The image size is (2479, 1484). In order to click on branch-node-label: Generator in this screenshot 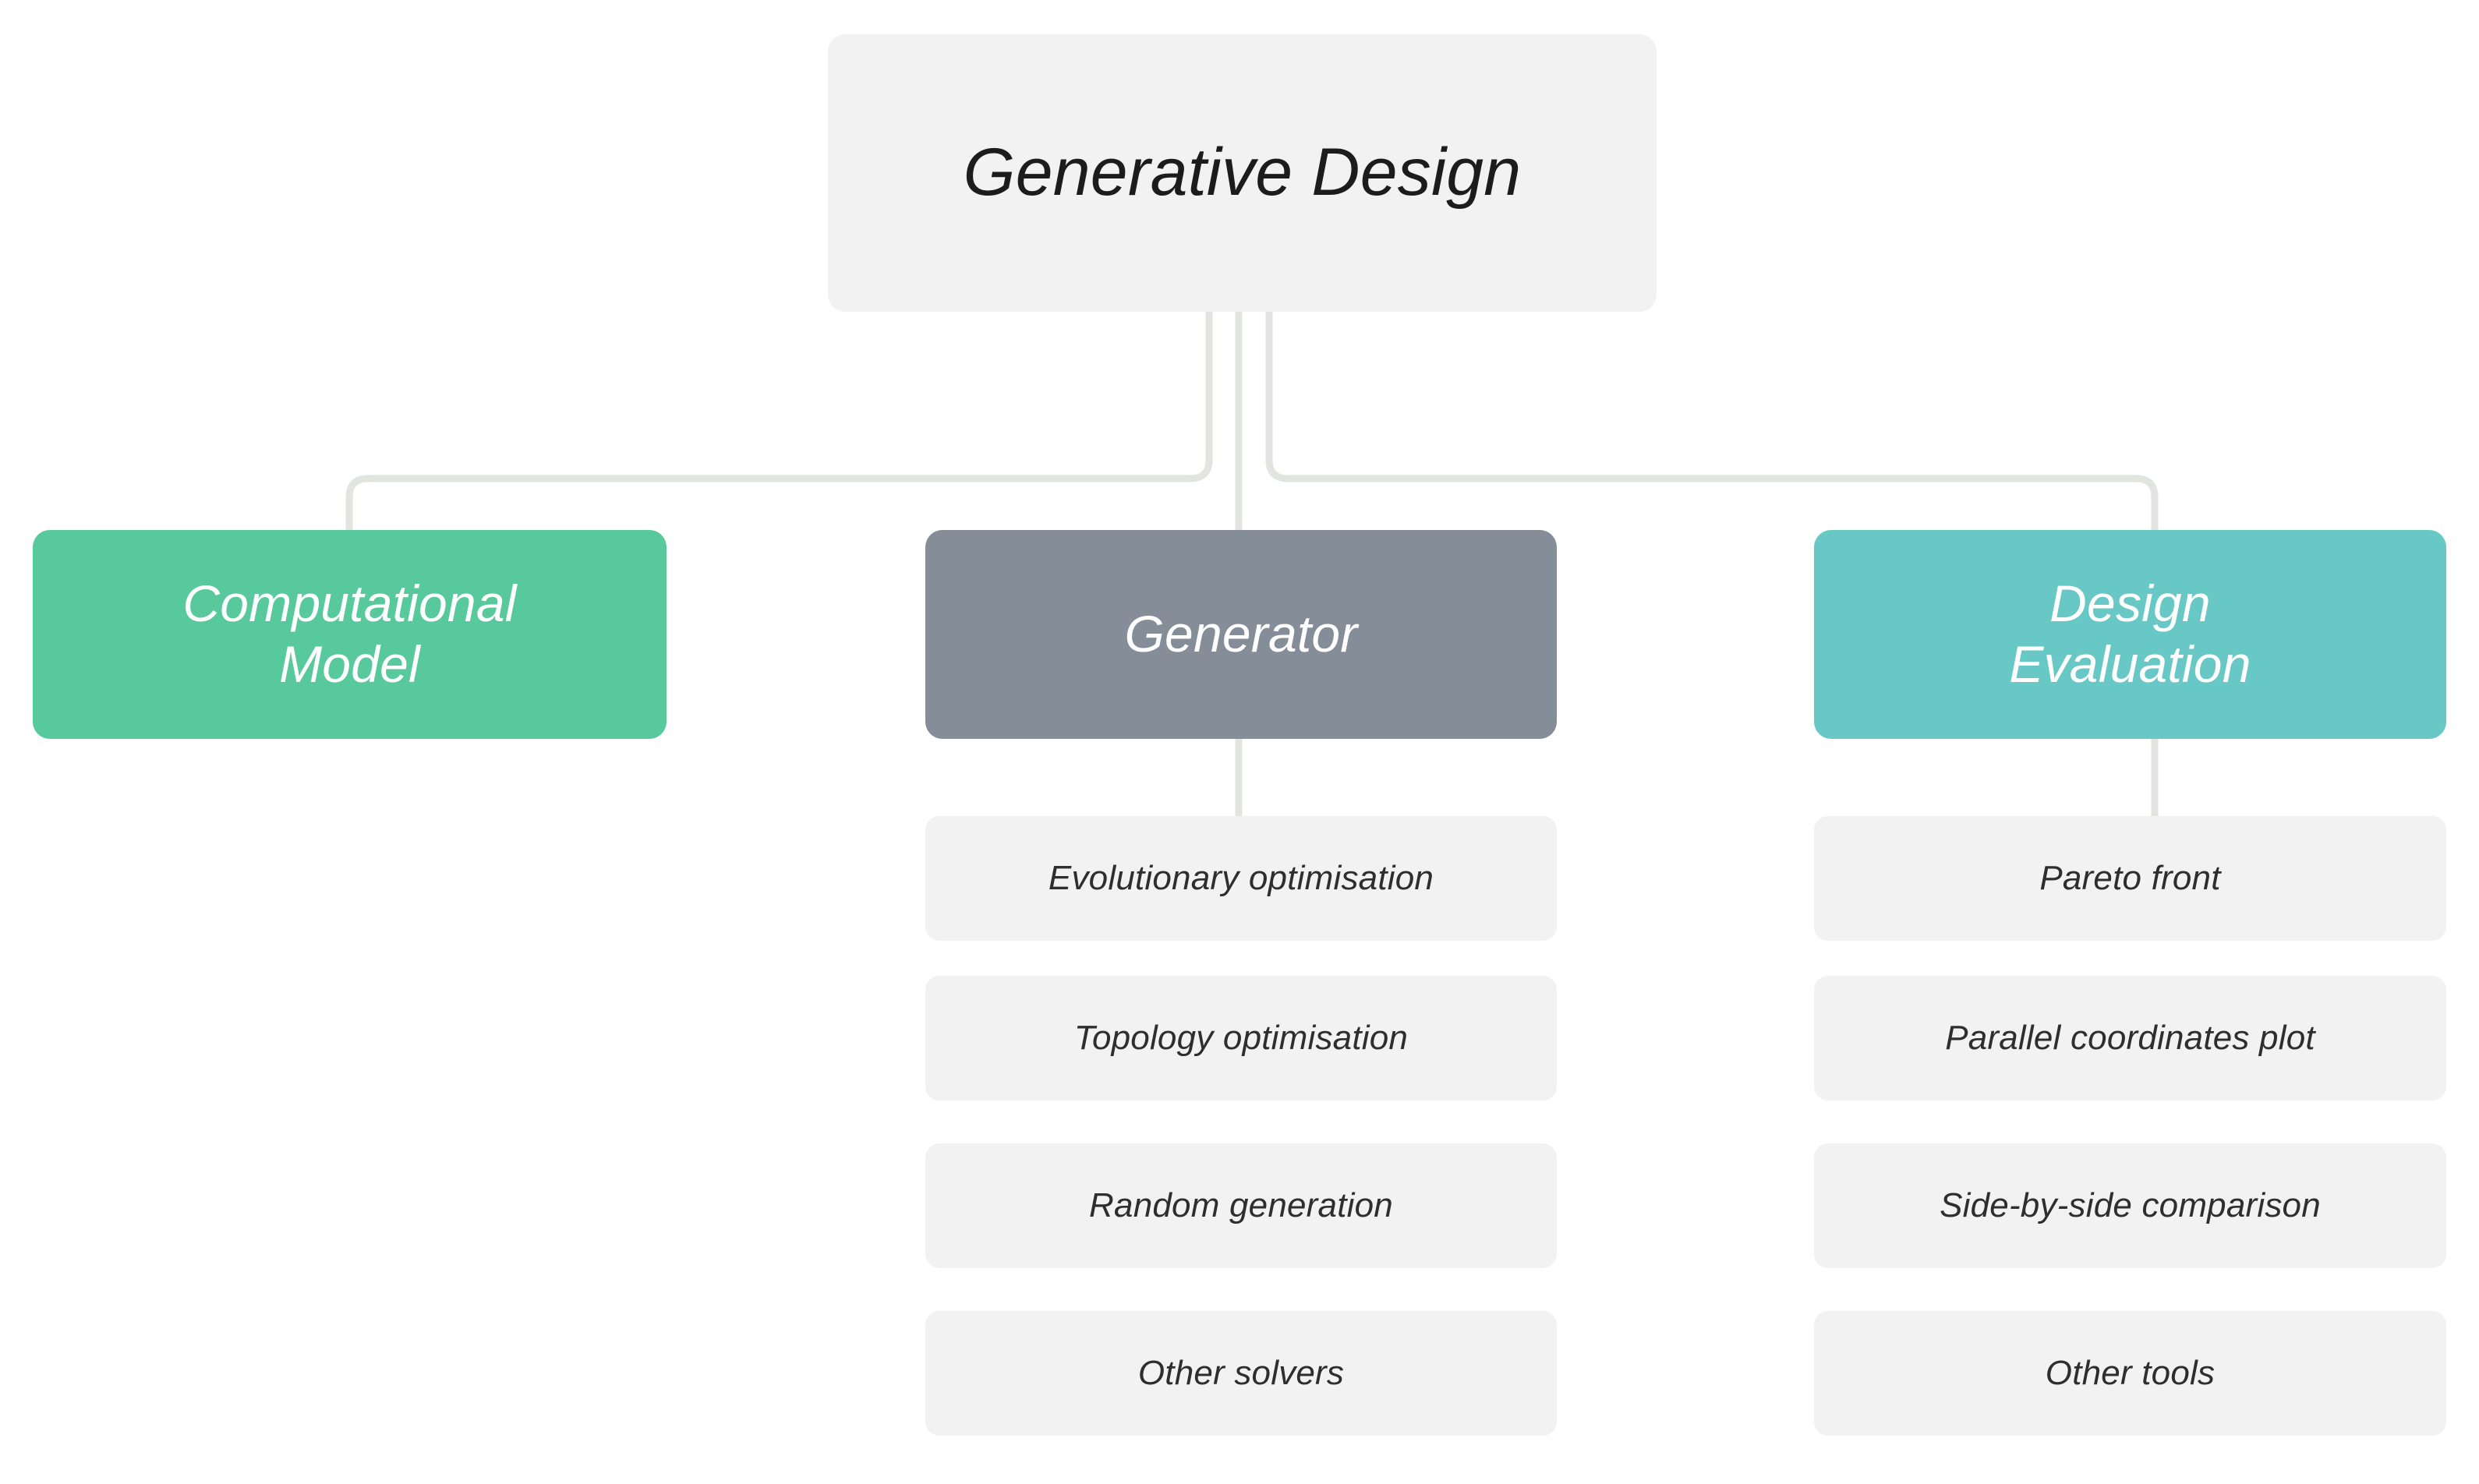, I will do `click(1241, 634)`.